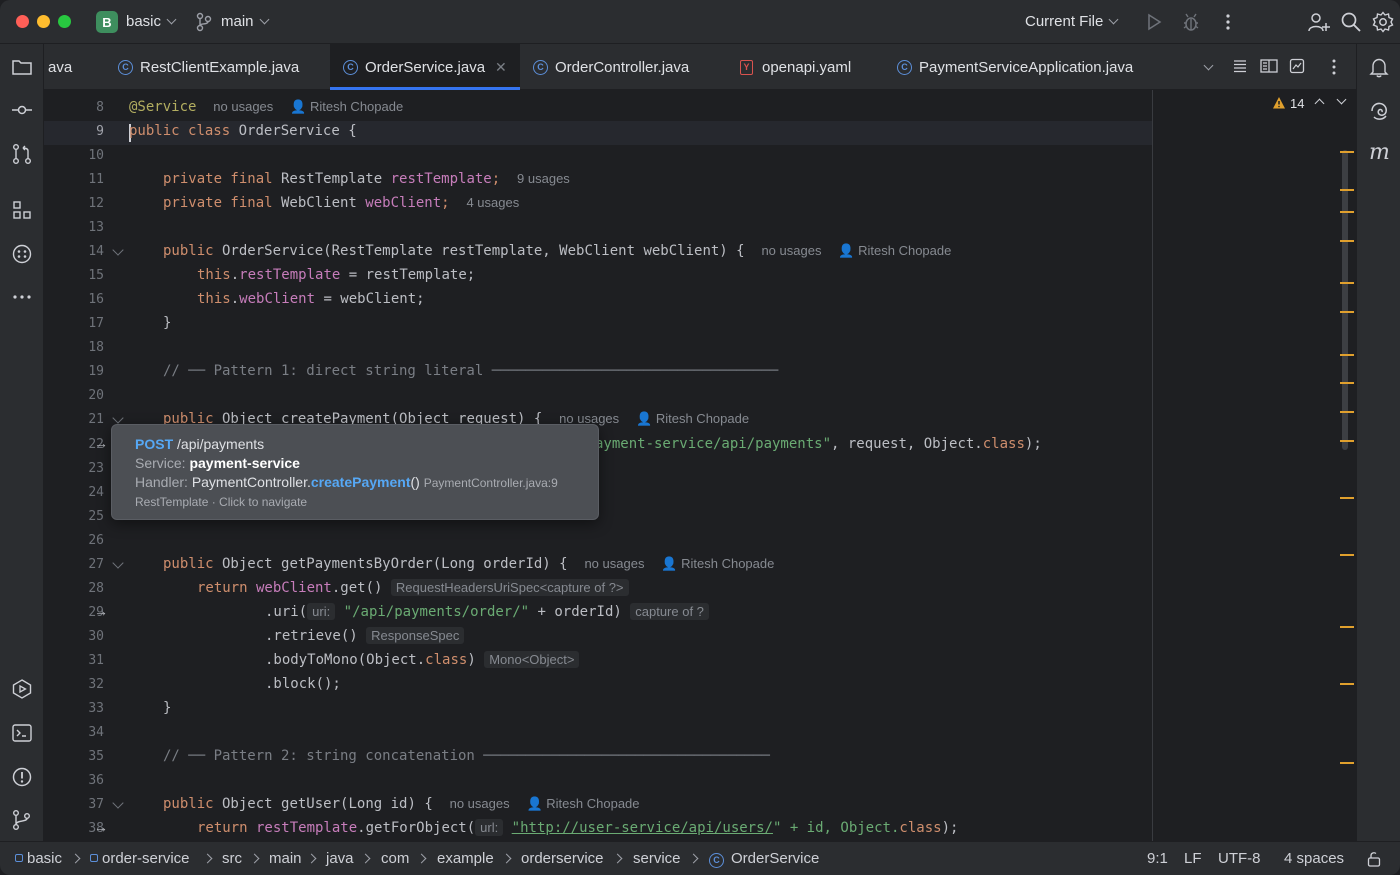 The width and height of the screenshot is (1400, 875). I want to click on breadcrumb-item: order-service, so click(140, 858).